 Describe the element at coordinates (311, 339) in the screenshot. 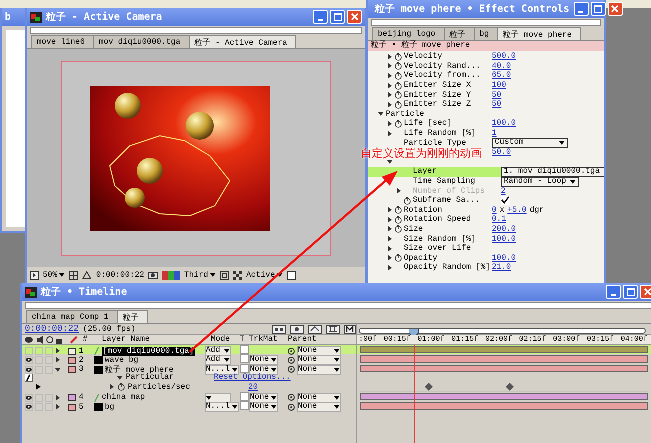

I see `column-header: Parent` at that location.